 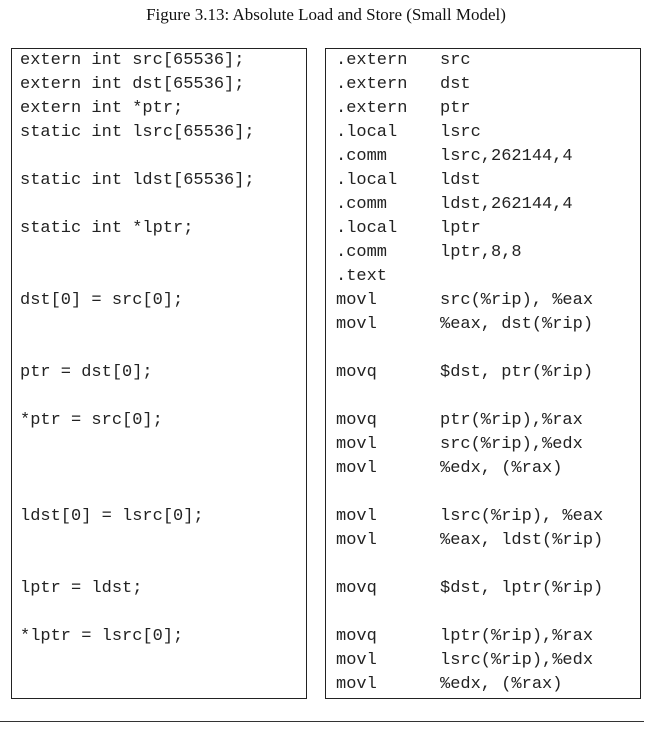 What do you see at coordinates (455, 108) in the screenshot?
I see `assembly-operand: ptr` at bounding box center [455, 108].